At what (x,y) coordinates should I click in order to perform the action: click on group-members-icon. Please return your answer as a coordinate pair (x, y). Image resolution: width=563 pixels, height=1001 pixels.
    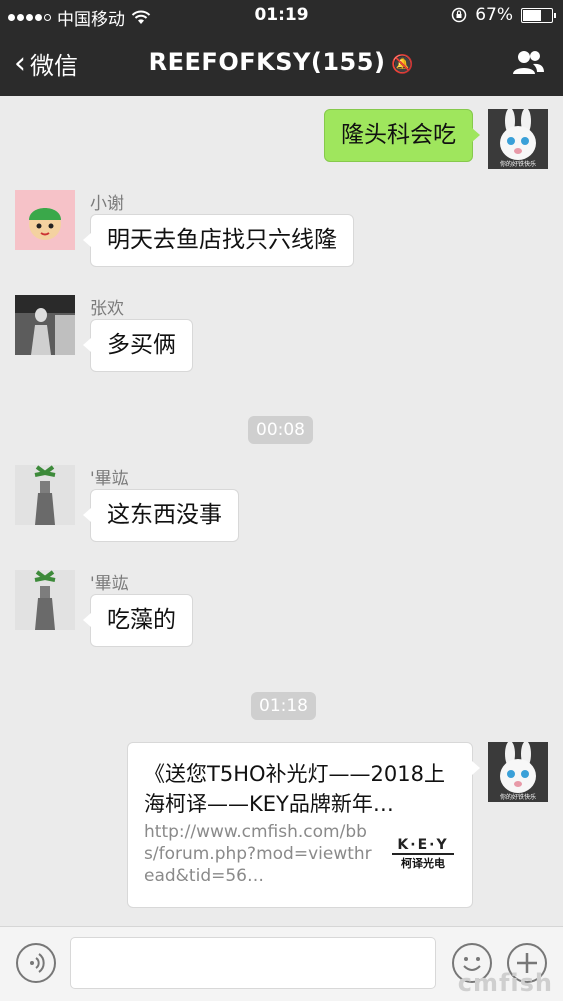
    Looking at the image, I should click on (528, 62).